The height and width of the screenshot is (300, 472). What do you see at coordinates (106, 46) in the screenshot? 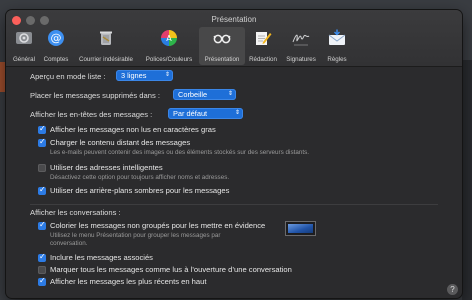
I see `tab-junk-mail: Courrier indésirable` at bounding box center [106, 46].